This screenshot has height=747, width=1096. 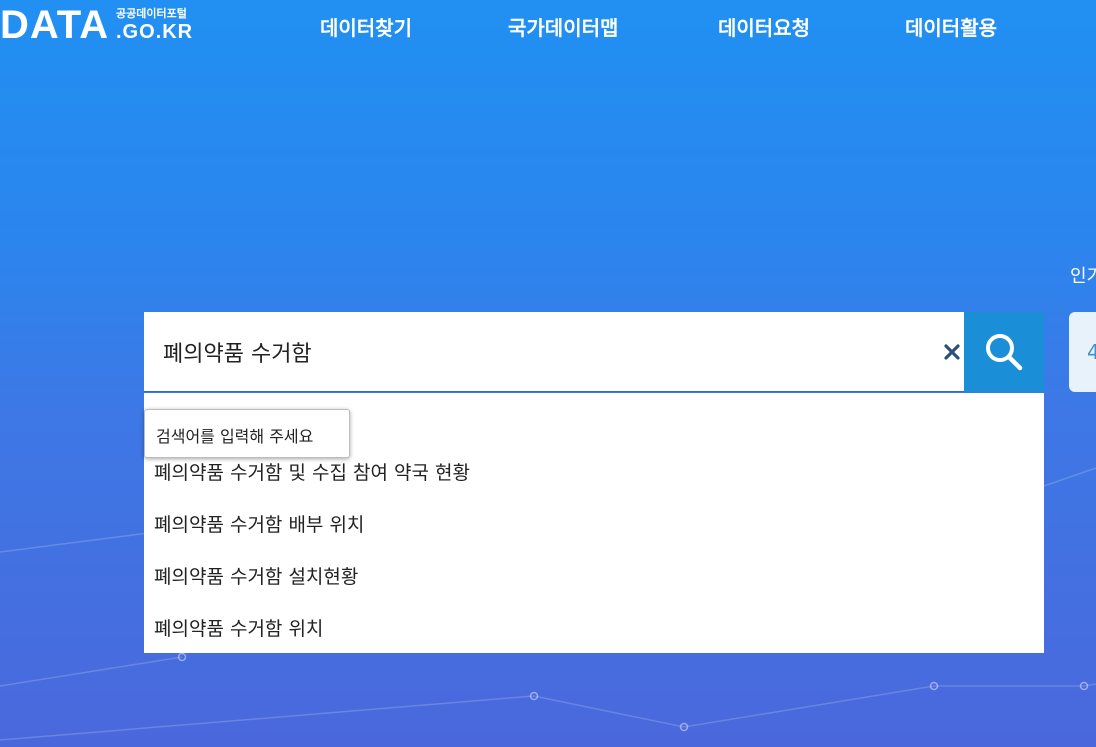 I want to click on nav-item-find-data: 데이터찾기, so click(x=366, y=26).